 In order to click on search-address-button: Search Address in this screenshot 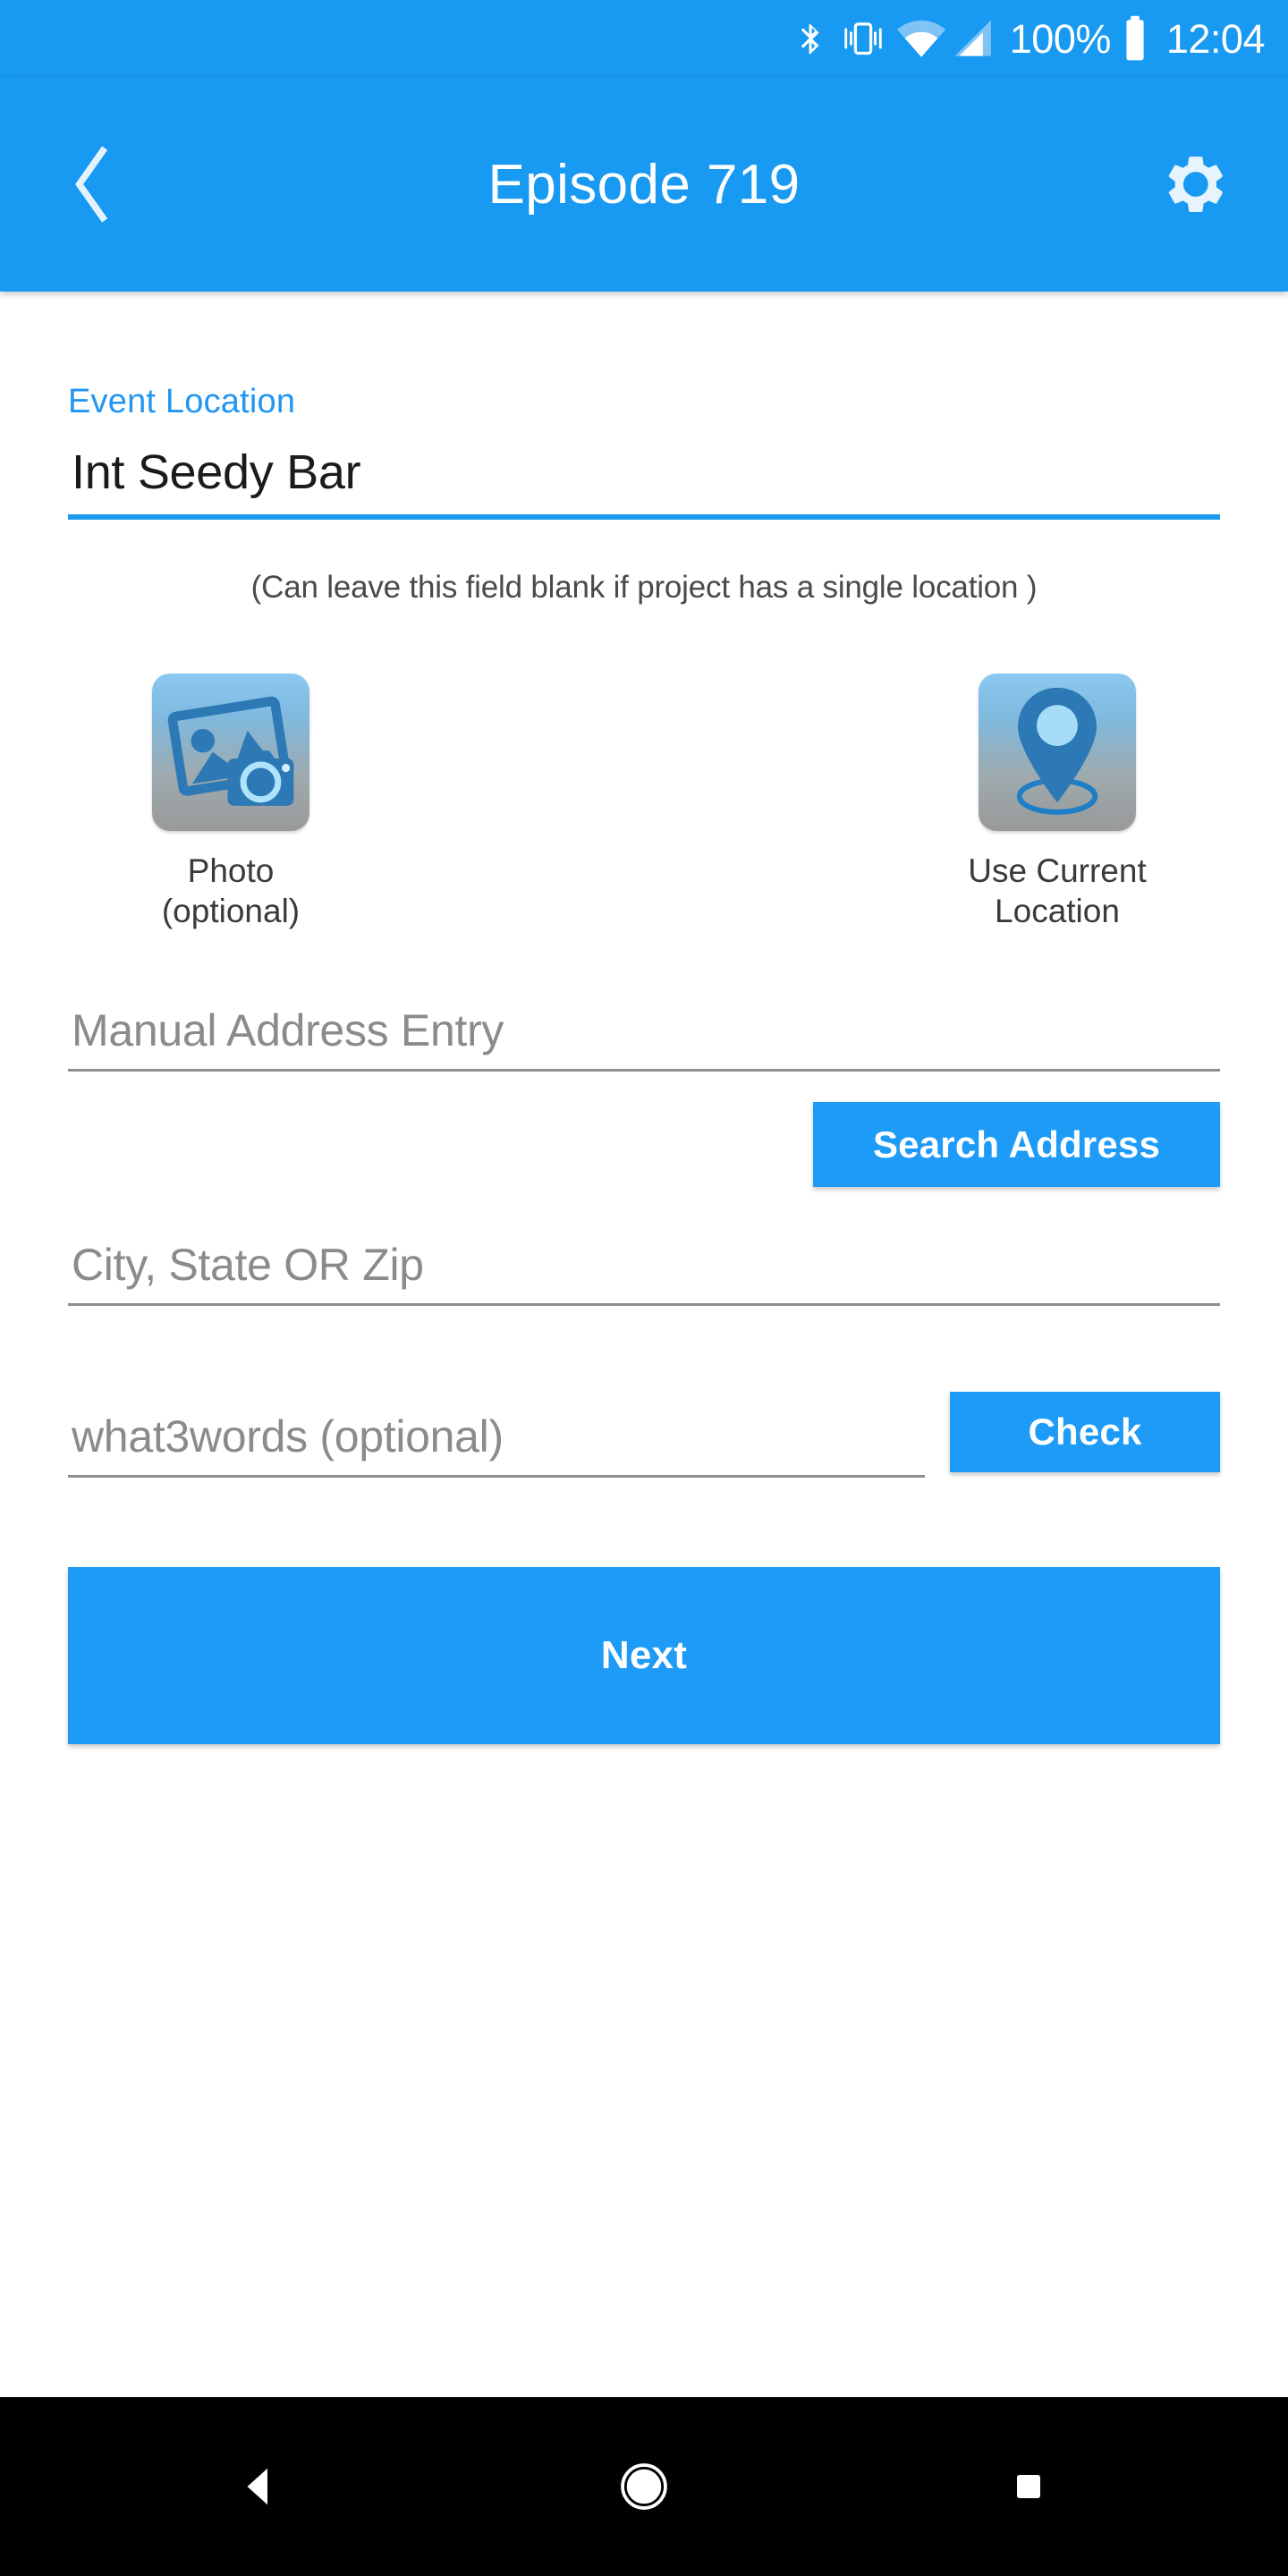, I will do `click(1016, 1145)`.